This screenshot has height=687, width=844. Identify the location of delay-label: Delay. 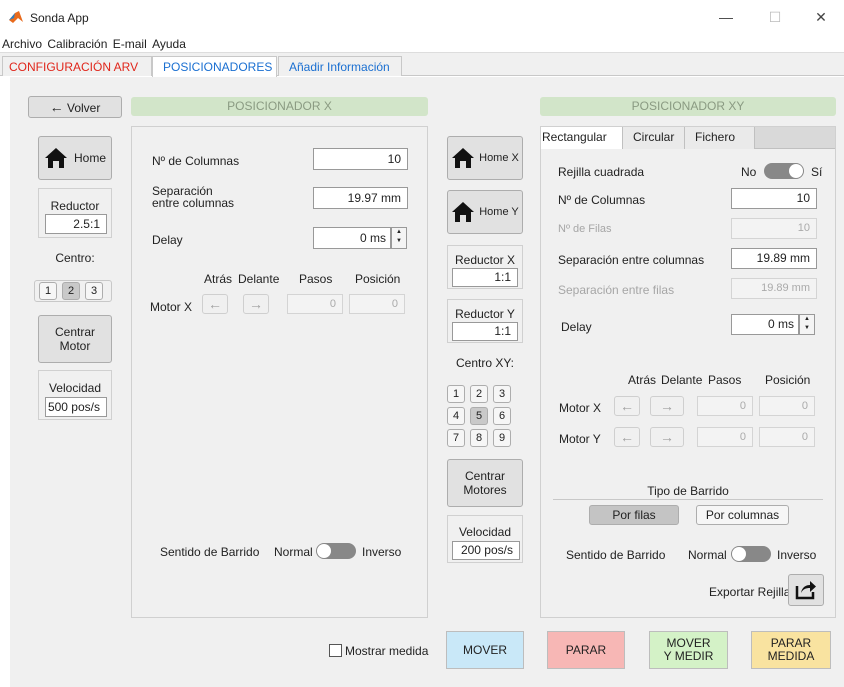
(167, 240).